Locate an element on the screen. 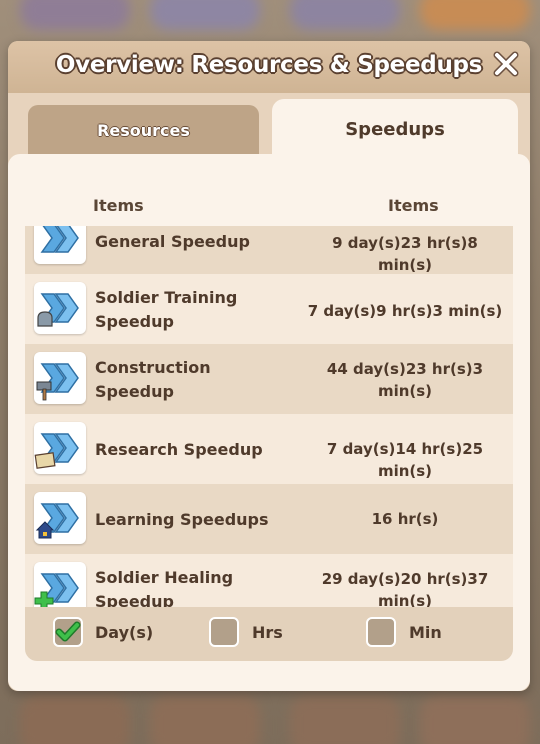 The height and width of the screenshot is (744, 540). checkbox-hrs-label: Hrs is located at coordinates (267, 632).